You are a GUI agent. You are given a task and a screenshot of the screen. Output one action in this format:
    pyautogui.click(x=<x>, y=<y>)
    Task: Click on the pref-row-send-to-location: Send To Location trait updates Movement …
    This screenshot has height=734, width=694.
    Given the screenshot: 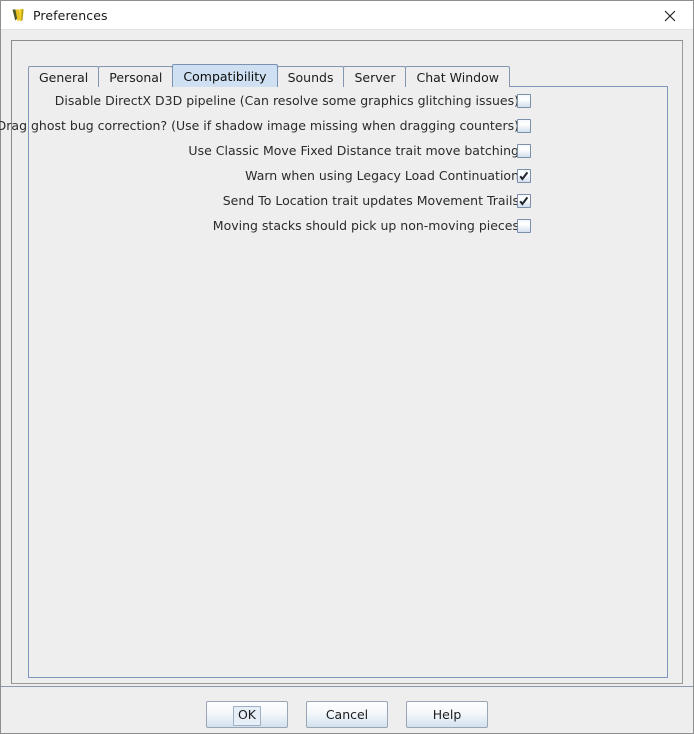 What is the action you would take?
    pyautogui.click(x=348, y=201)
    